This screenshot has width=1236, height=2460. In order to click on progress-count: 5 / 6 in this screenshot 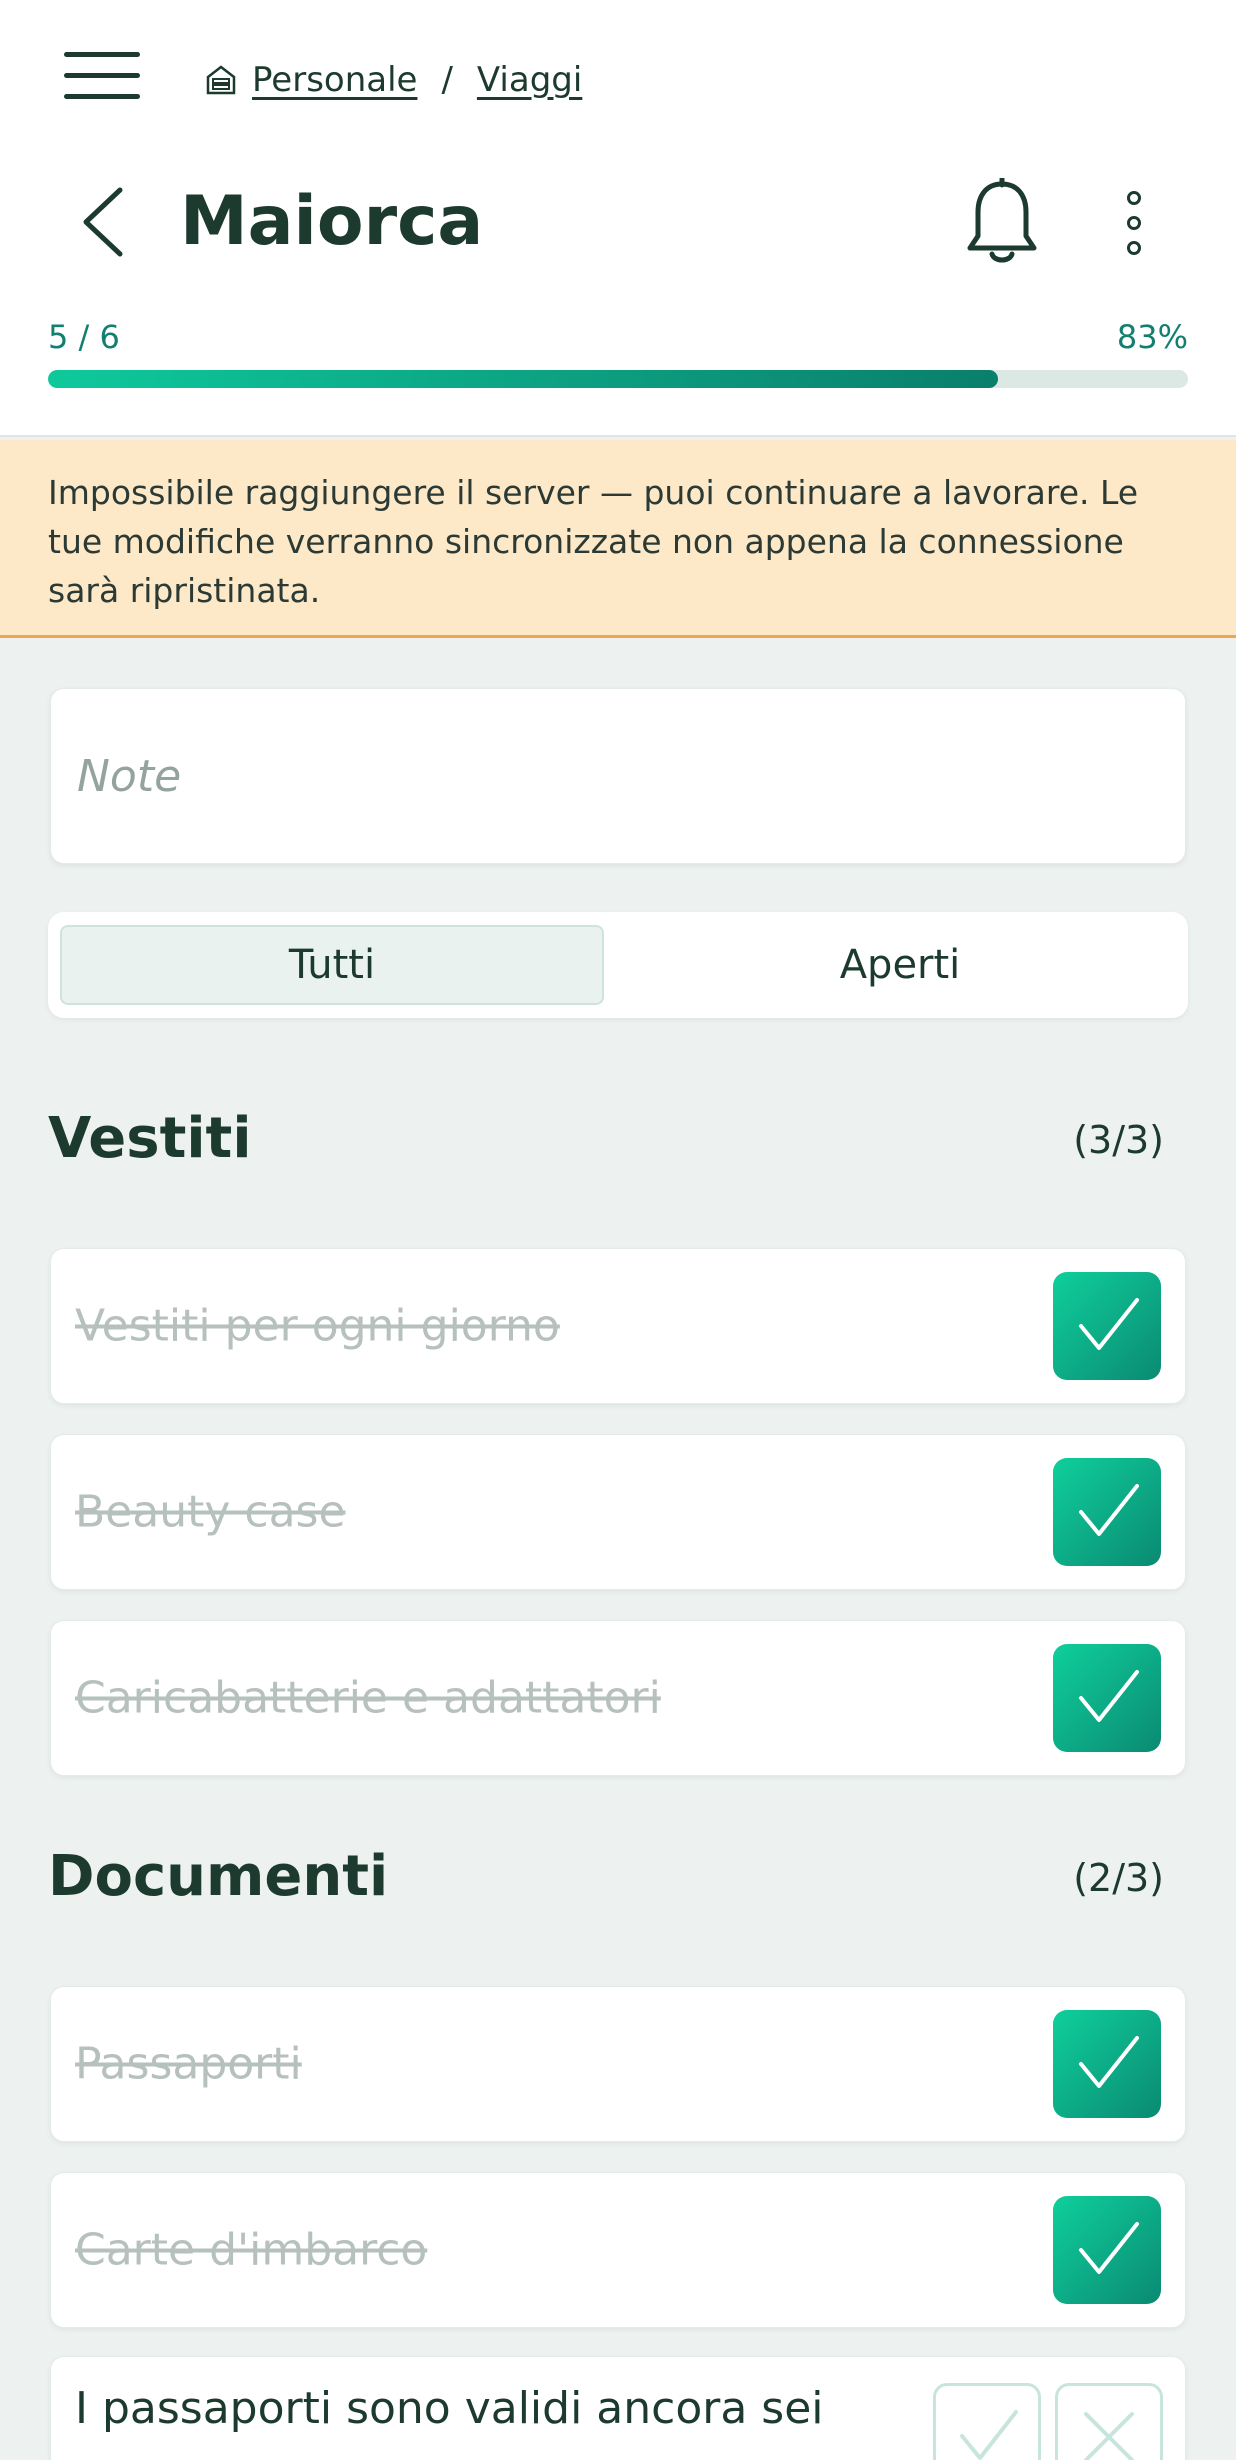, I will do `click(84, 337)`.